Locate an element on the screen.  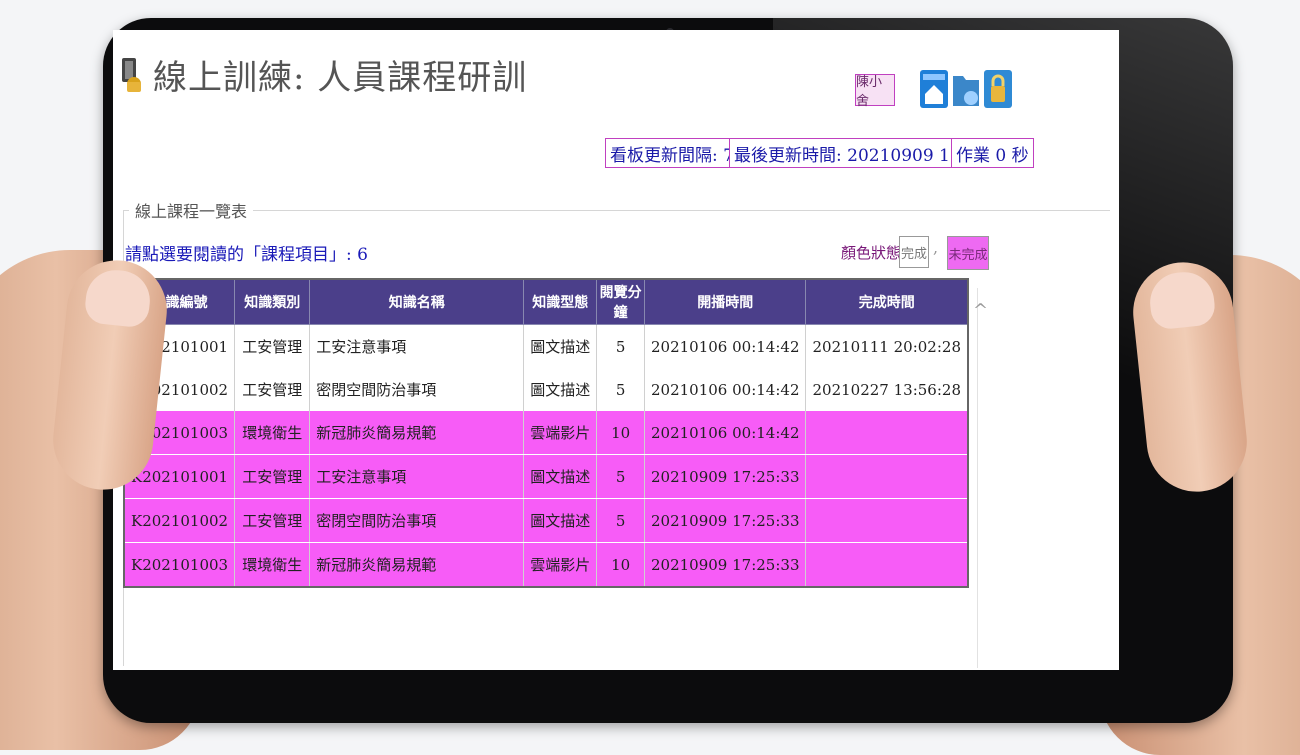
scroll-up-icon: ^ is located at coordinates (980, 310).